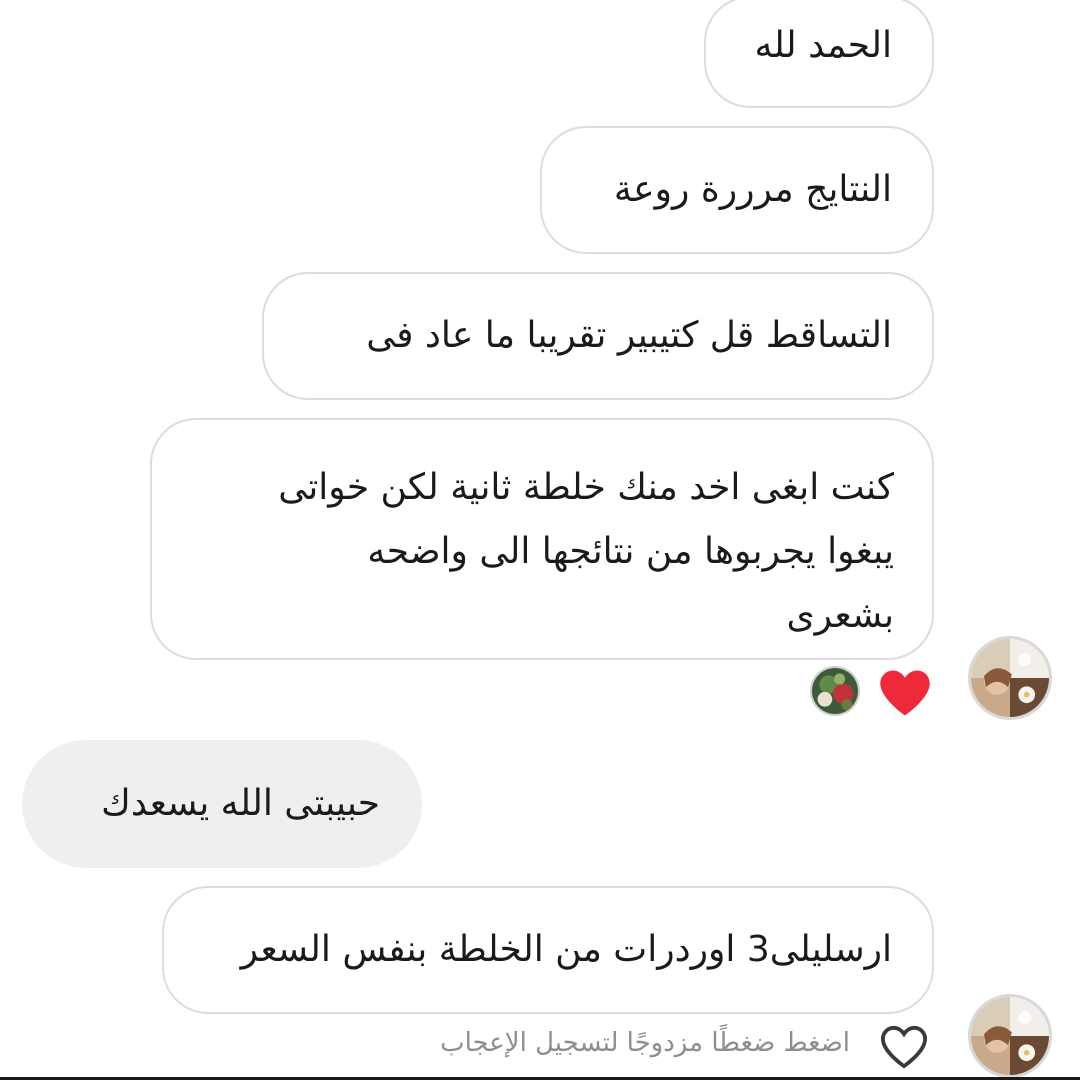 Image resolution: width=1080 pixels, height=1080 pixels. I want to click on message-text: التساقط قل كتيبير تقريبا ما عاد فى, so click(629, 335).